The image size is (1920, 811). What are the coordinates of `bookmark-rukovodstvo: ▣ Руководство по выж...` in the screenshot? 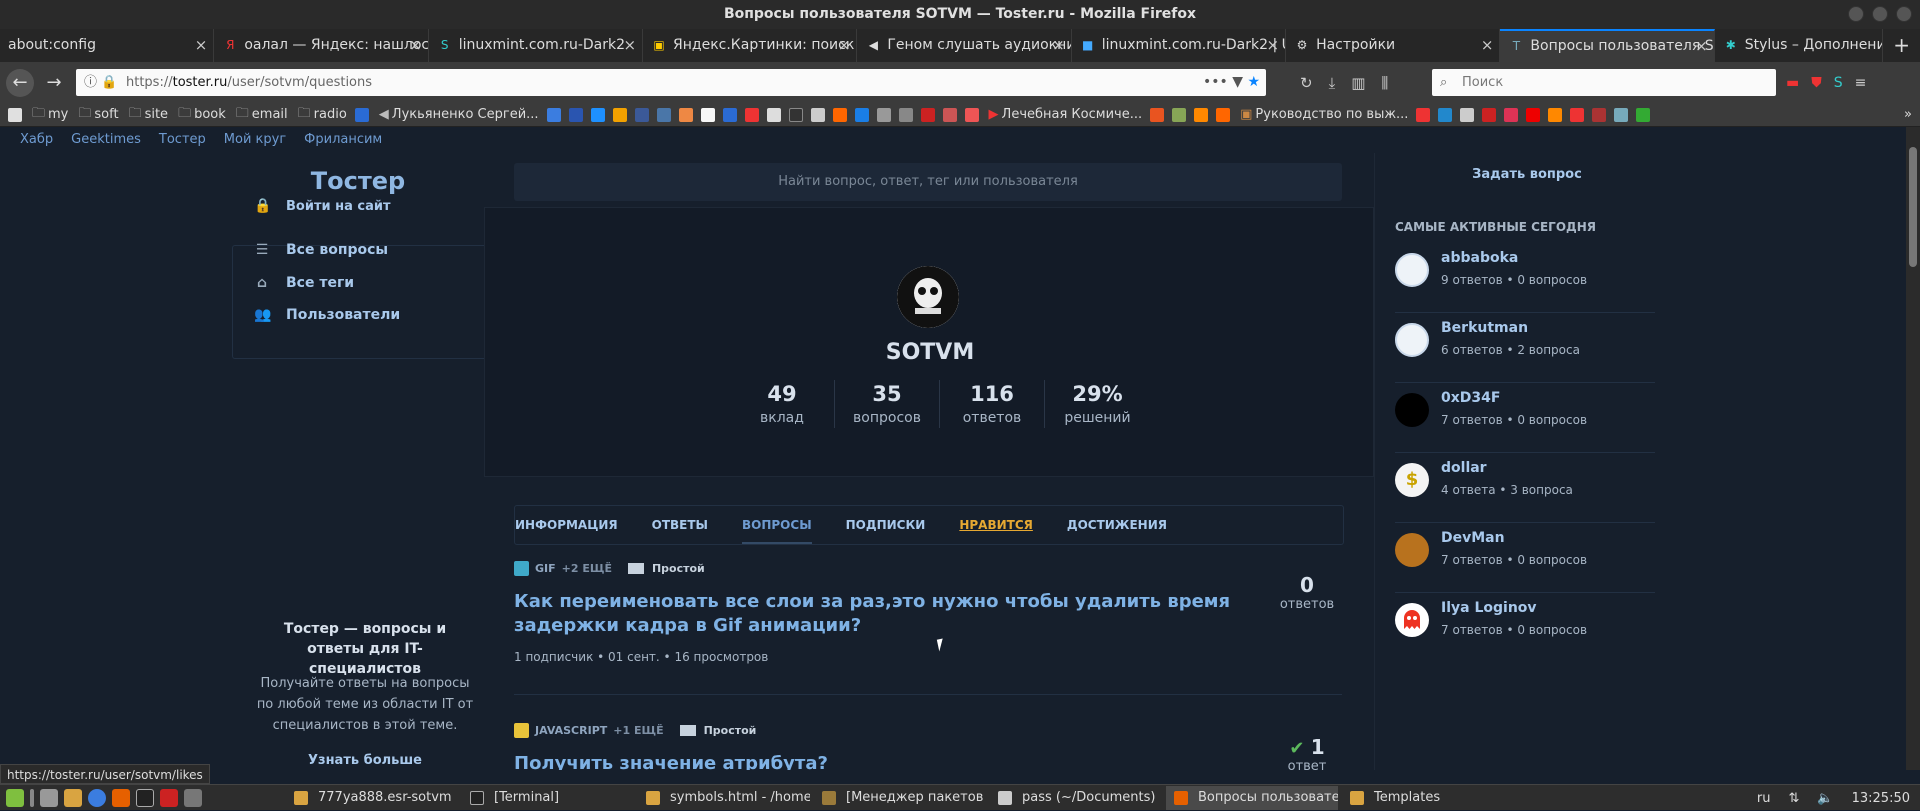 It's located at (1324, 114).